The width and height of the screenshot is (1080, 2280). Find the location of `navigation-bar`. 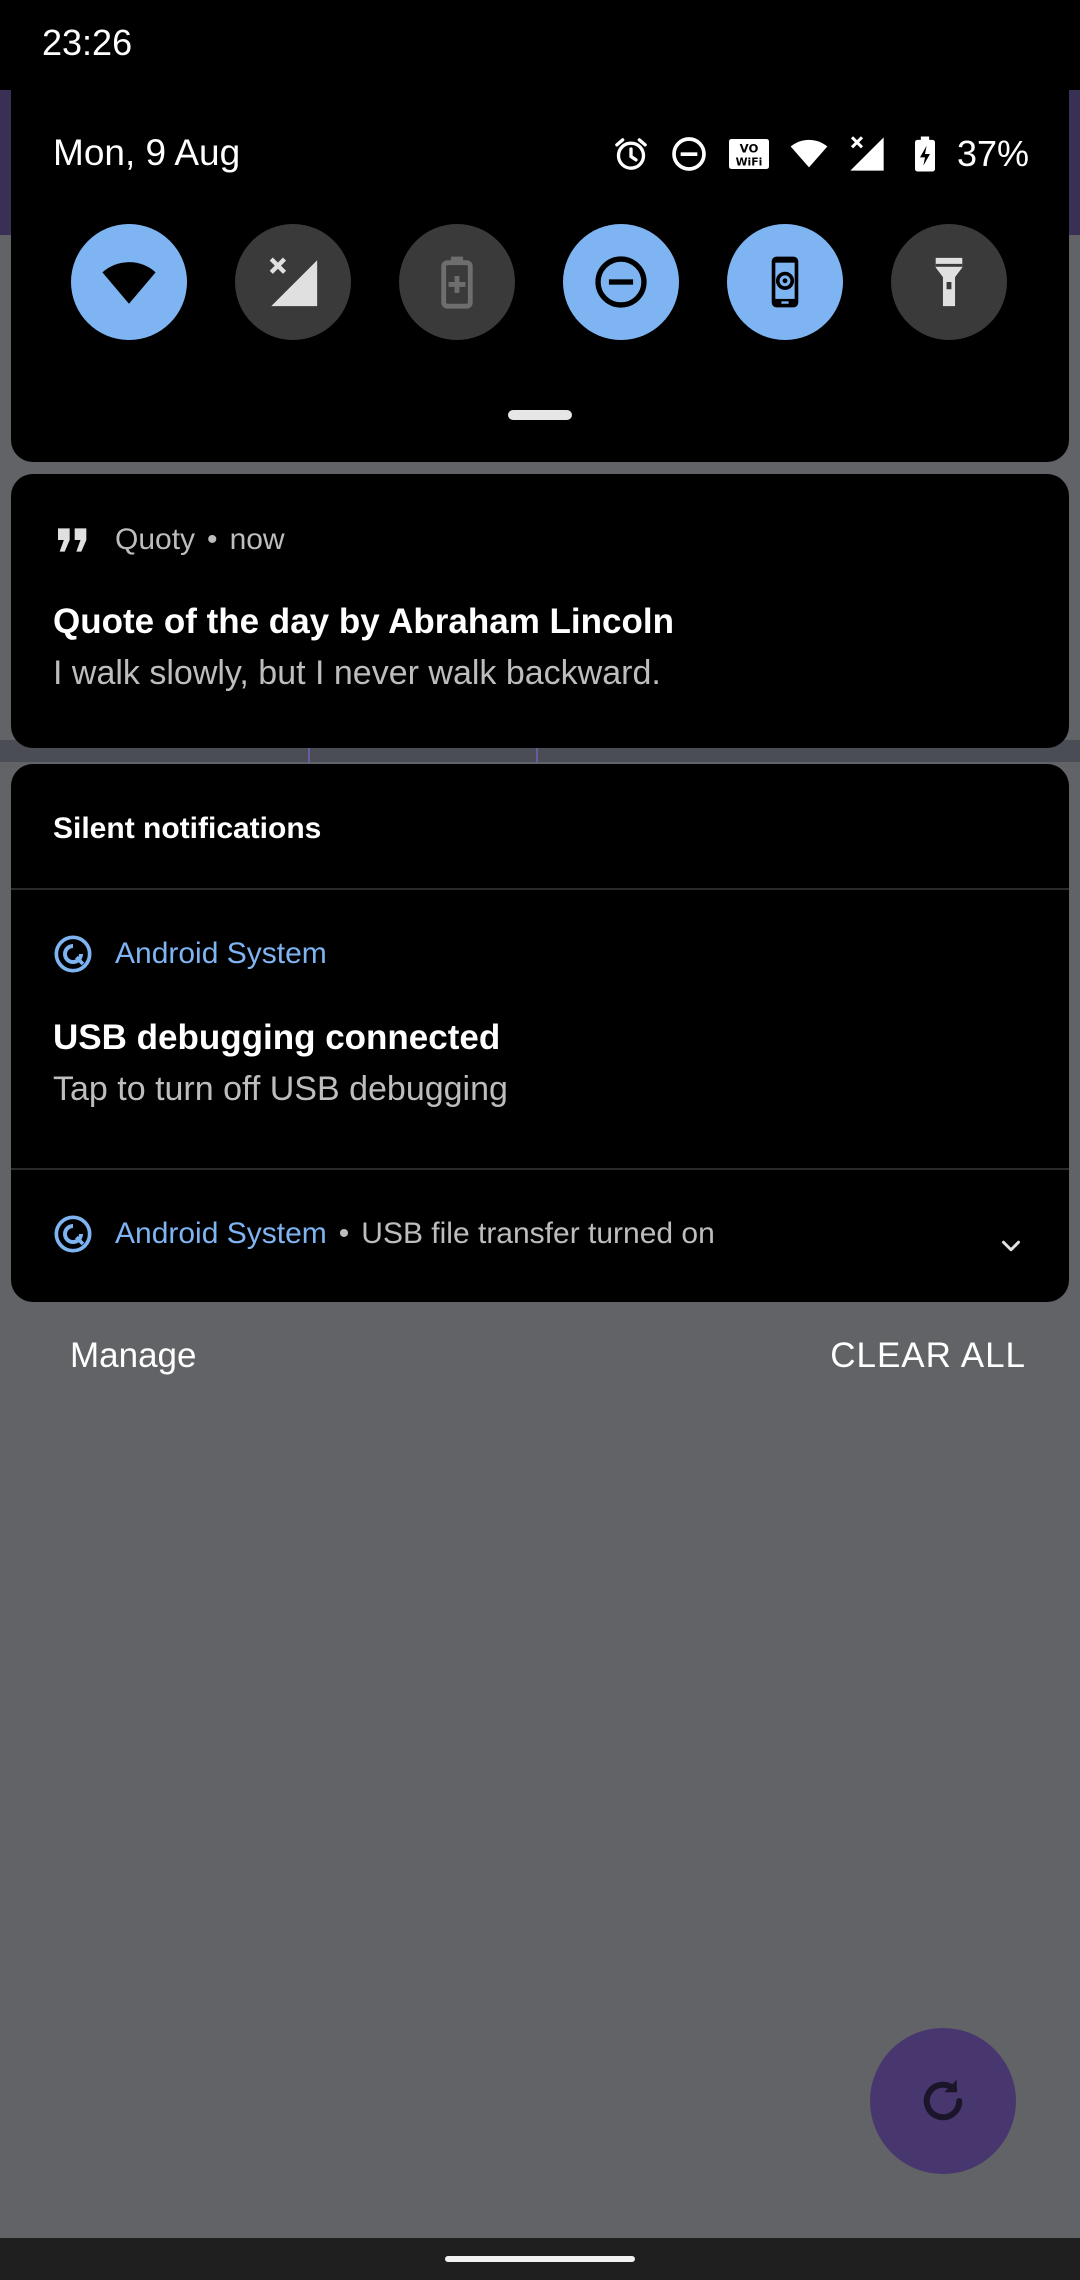

navigation-bar is located at coordinates (540, 2259).